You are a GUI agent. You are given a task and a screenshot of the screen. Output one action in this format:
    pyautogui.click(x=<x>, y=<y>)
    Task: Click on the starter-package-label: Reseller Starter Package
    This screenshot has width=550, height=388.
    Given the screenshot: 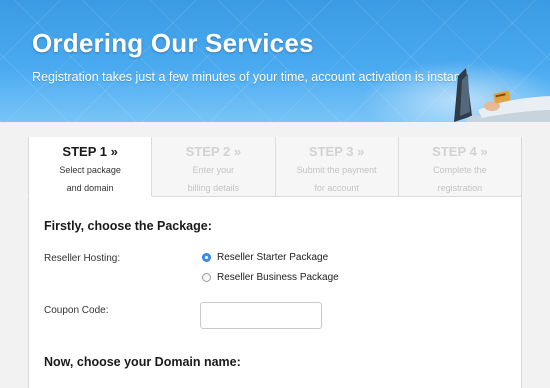 What is the action you would take?
    pyautogui.click(x=273, y=257)
    